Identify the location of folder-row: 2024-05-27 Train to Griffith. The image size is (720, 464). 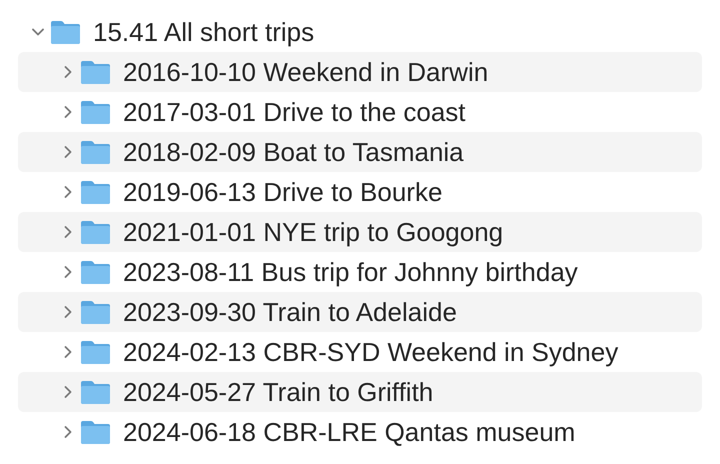
(360, 392).